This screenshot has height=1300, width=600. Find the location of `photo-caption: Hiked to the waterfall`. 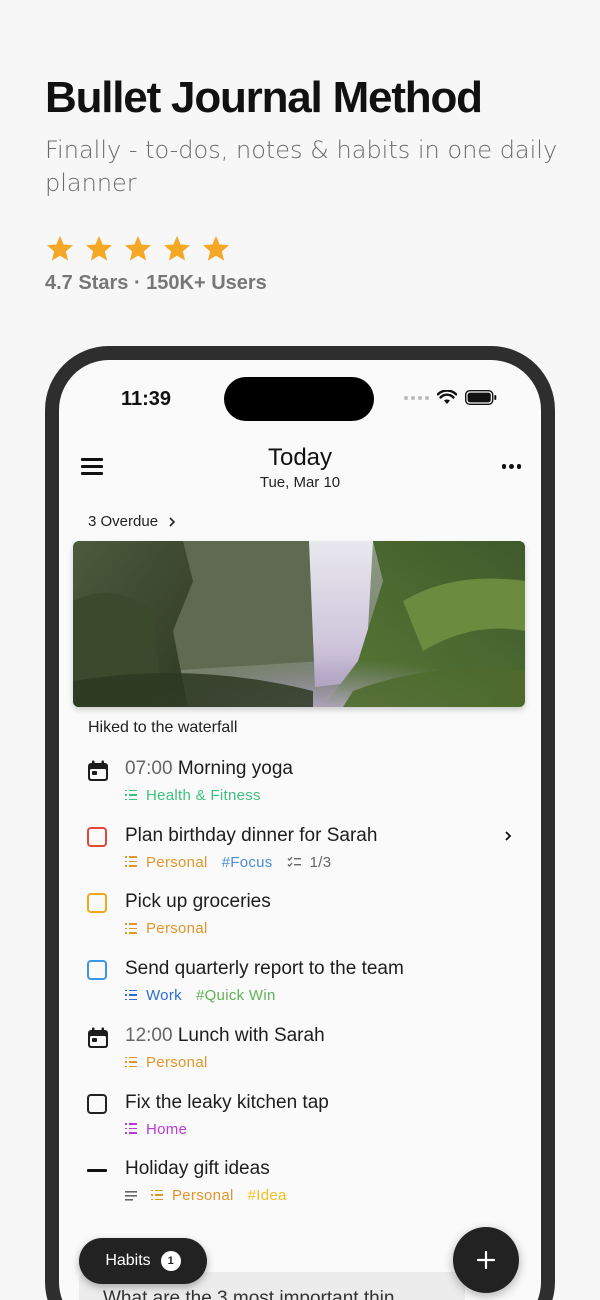

photo-caption: Hiked to the waterfall is located at coordinates (163, 727).